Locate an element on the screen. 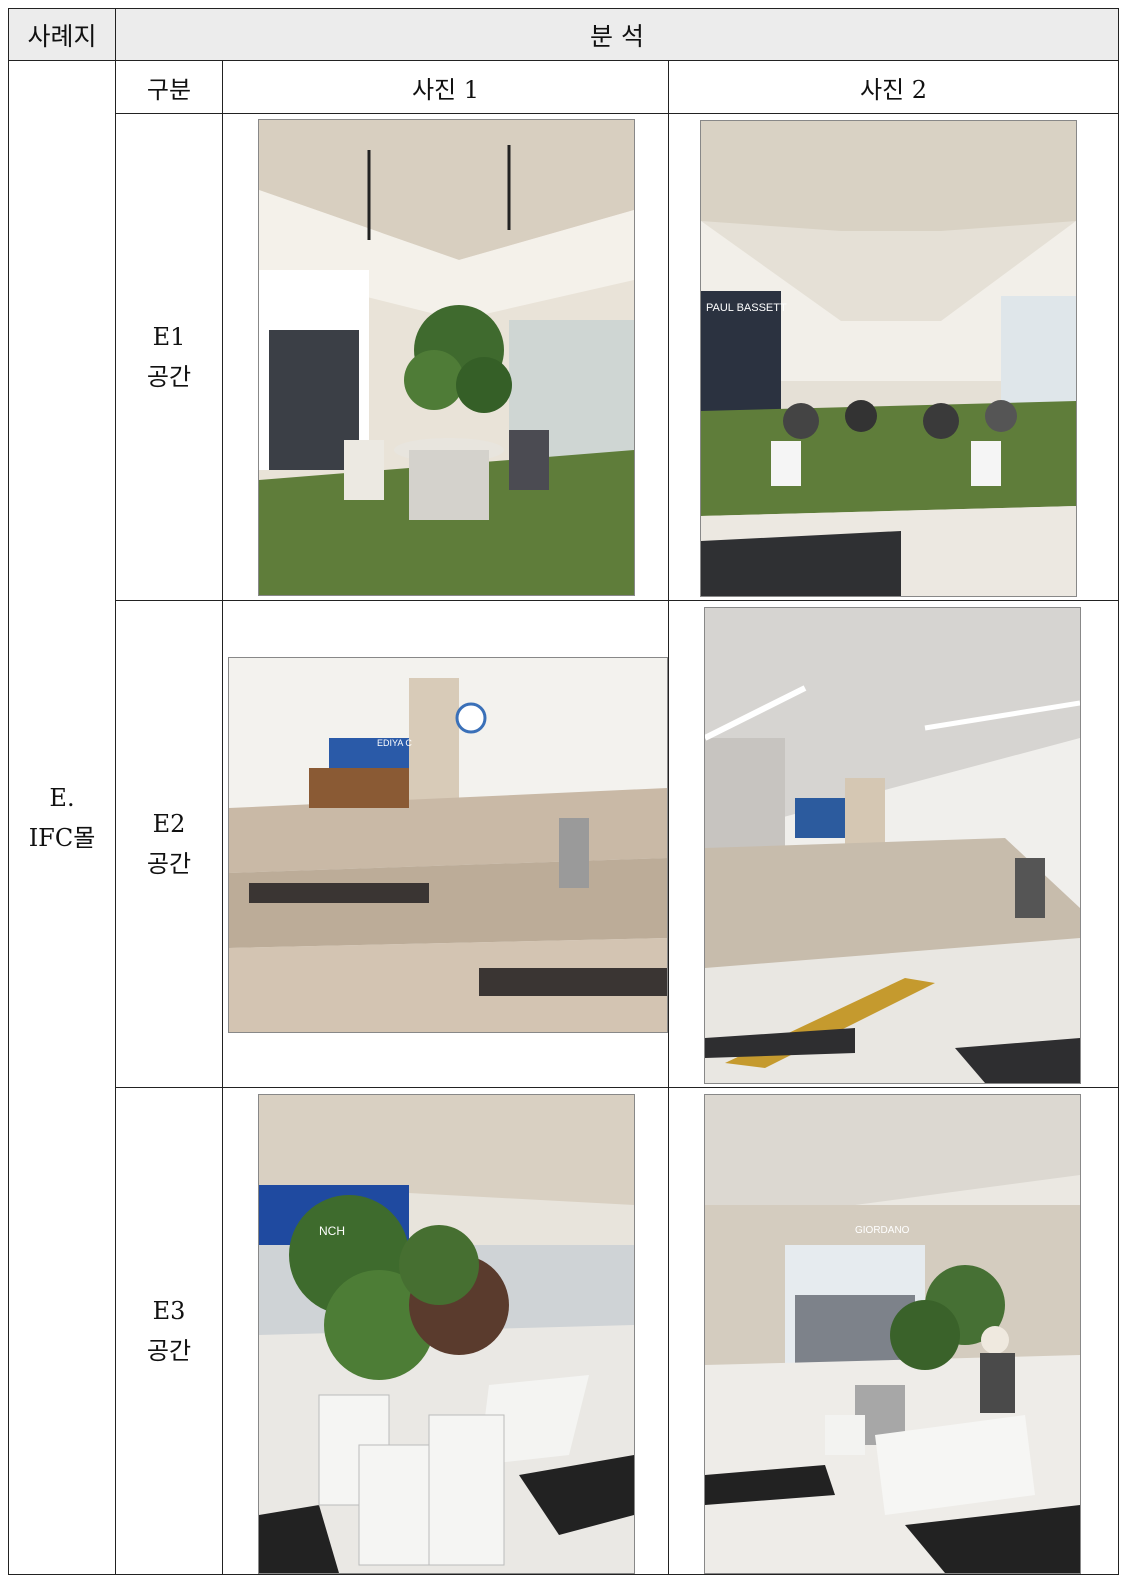 Image resolution: width=1126 pixels, height=1591 pixels. ediya-sign: EDIYA C is located at coordinates (394, 743).